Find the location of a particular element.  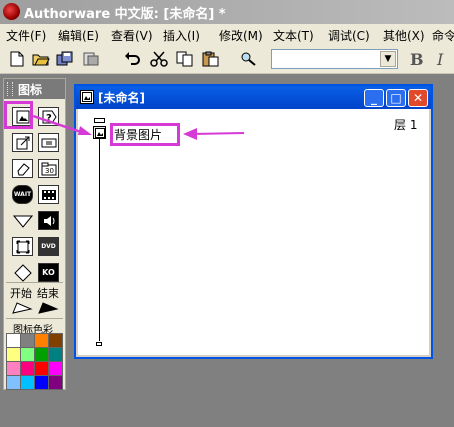

app-title-bar: Authorware 中文版: [未命名] * is located at coordinates (227, 12).